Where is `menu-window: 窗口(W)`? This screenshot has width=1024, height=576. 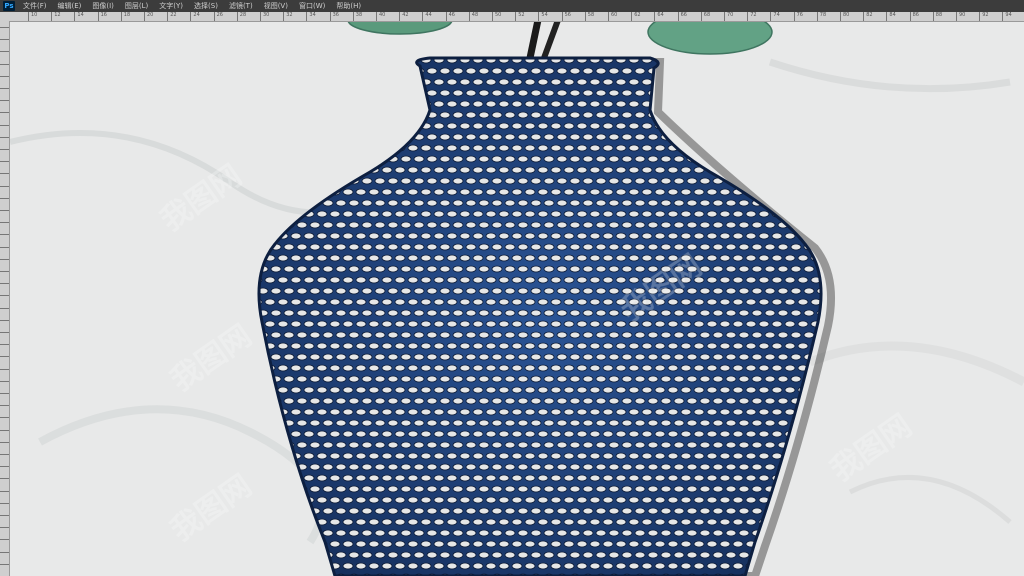 menu-window: 窗口(W) is located at coordinates (312, 6).